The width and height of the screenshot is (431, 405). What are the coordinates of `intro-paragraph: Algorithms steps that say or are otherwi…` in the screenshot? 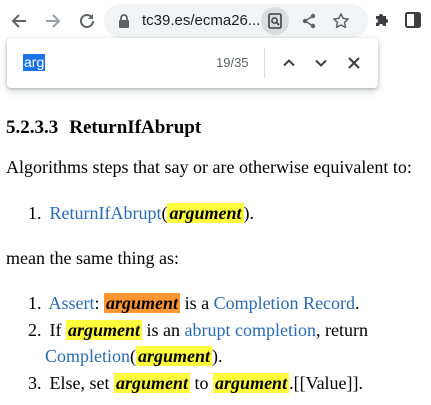 It's located at (209, 167).